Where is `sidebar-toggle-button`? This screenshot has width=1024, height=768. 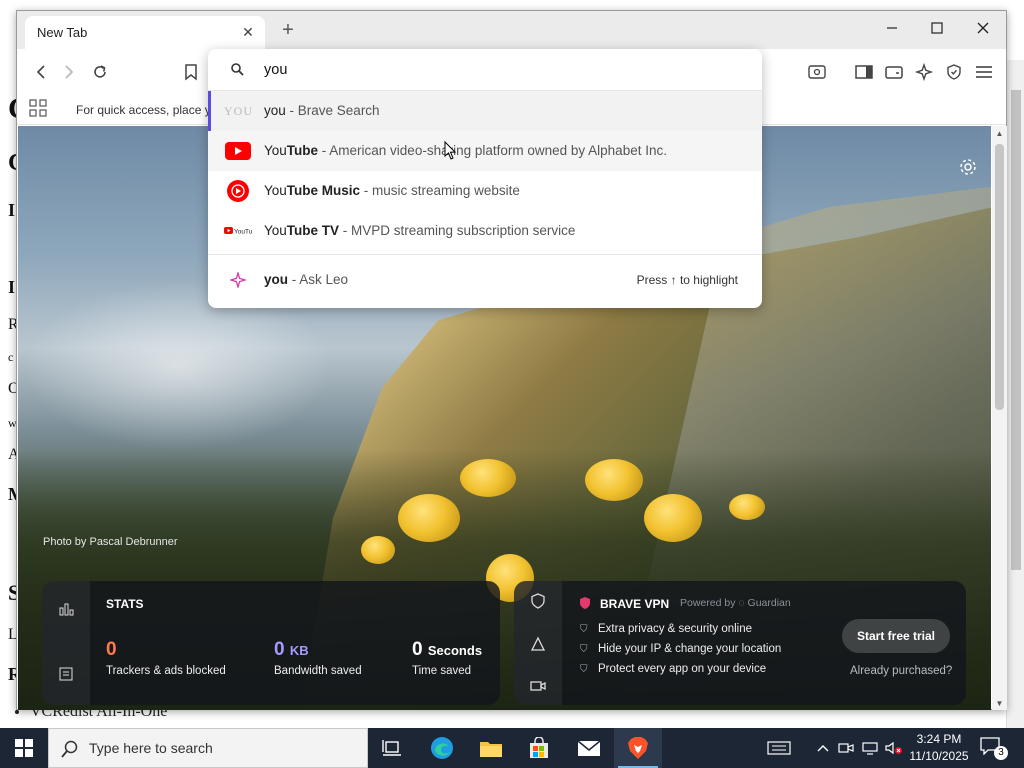
sidebar-toggle-button is located at coordinates (864, 72).